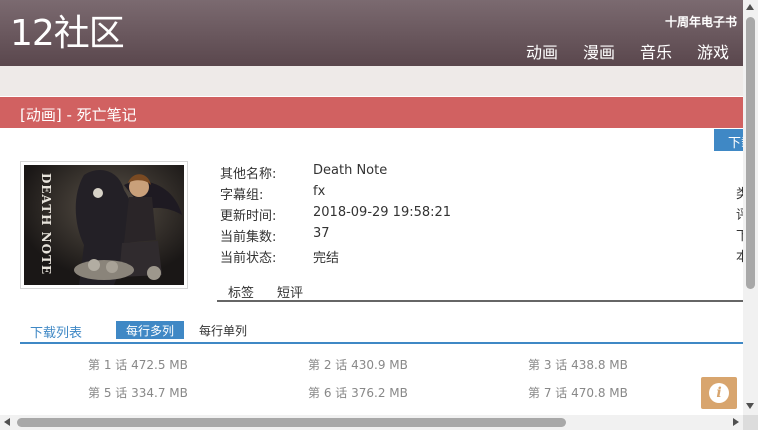 The image size is (758, 430). I want to click on right-info-item: 评, so click(739, 215).